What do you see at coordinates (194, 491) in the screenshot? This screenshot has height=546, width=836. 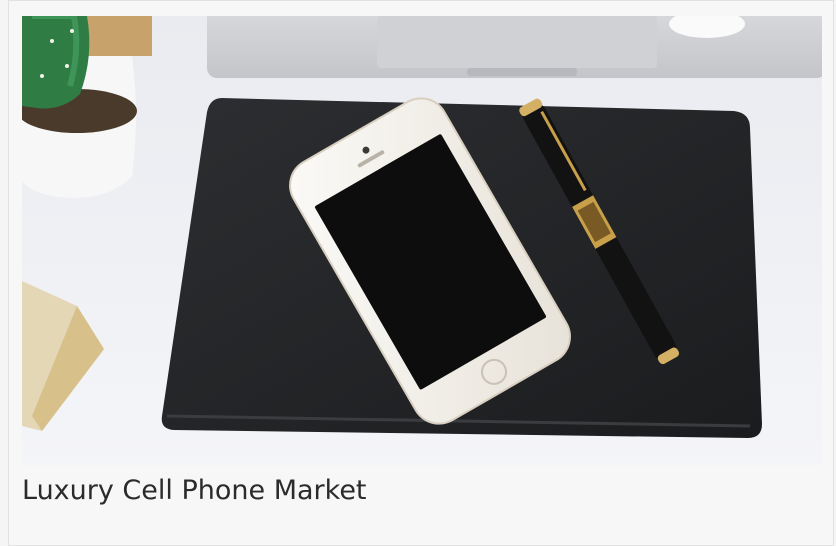 I see `article-title: Luxury Cell Phone Market` at bounding box center [194, 491].